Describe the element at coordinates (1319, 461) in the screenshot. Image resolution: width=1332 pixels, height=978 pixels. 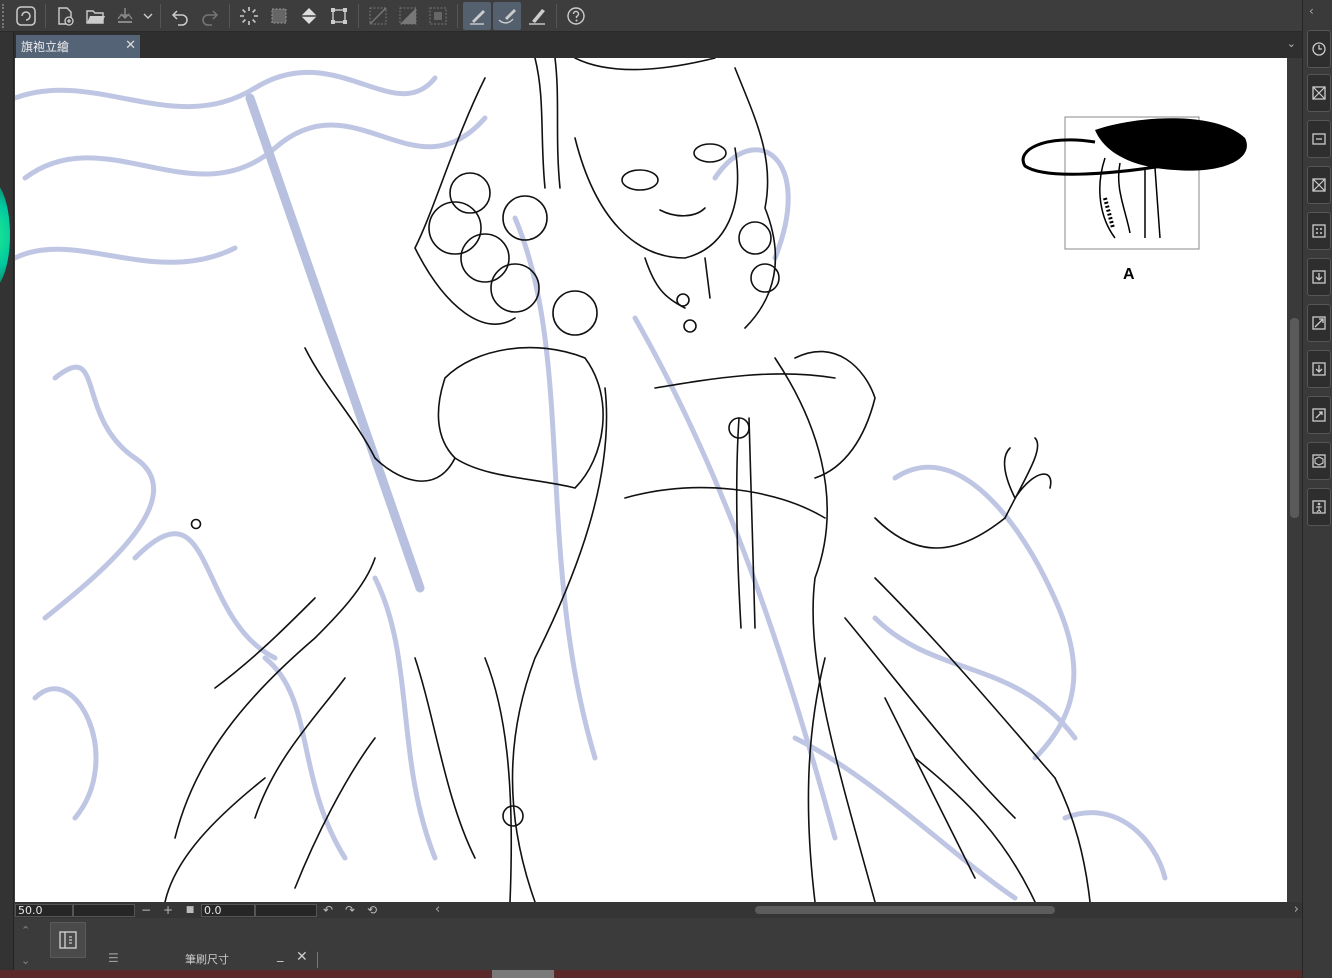
I see `3d-object-icon` at that location.